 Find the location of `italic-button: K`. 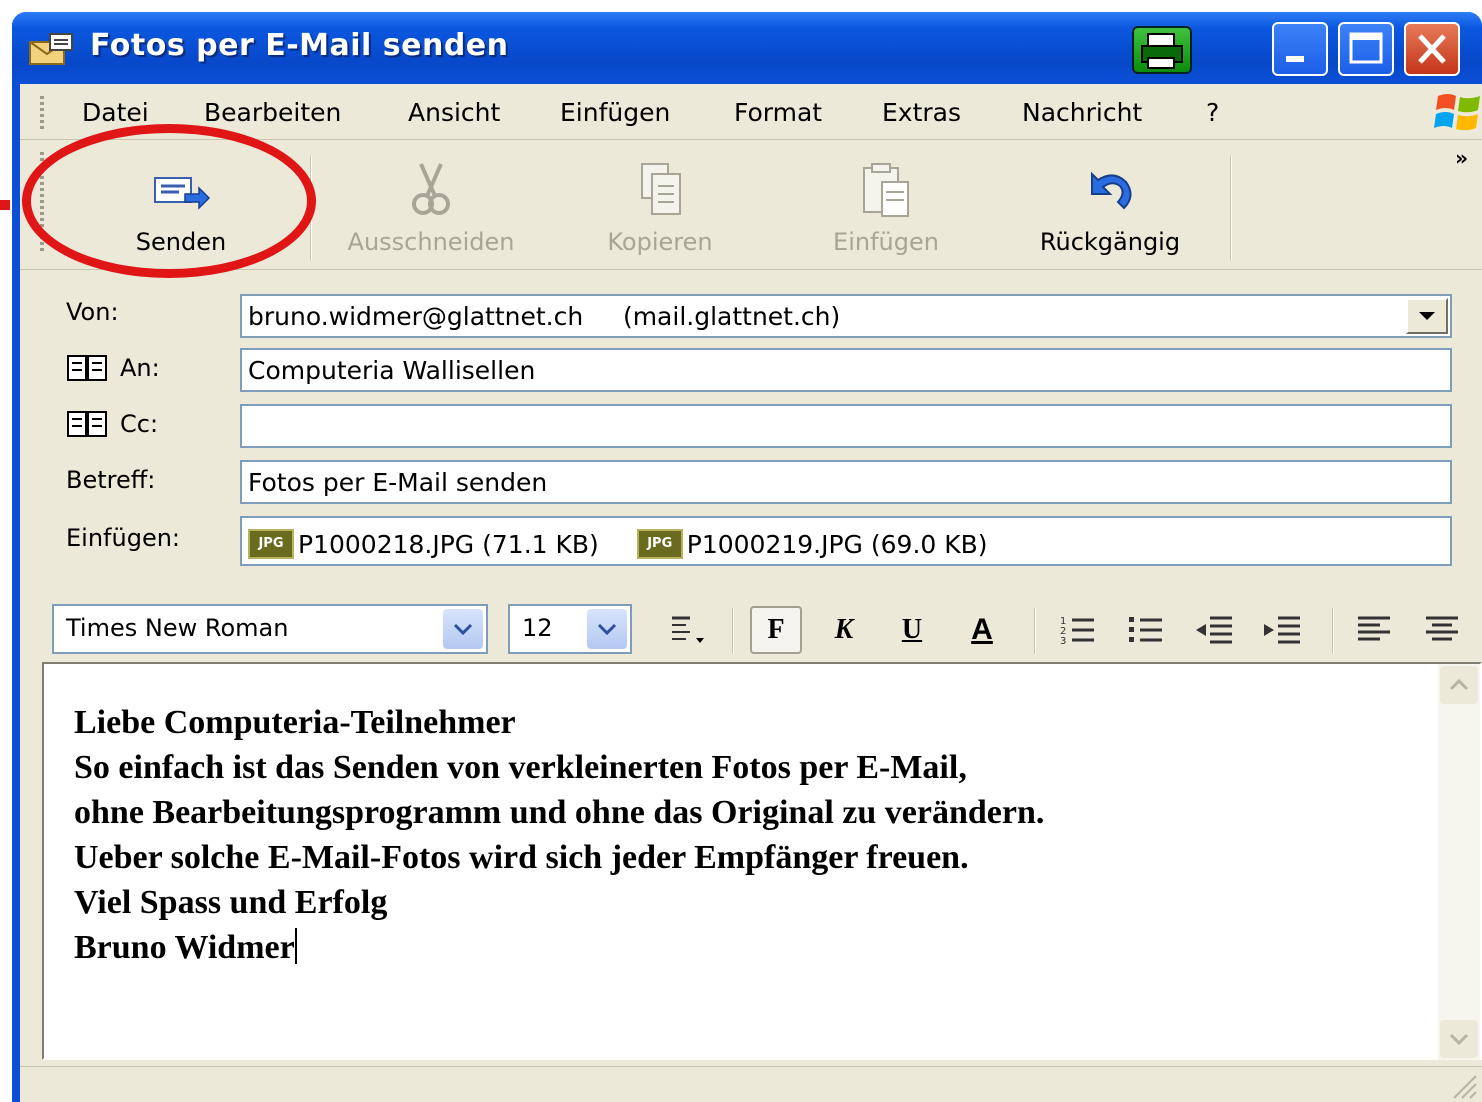

italic-button: K is located at coordinates (844, 630).